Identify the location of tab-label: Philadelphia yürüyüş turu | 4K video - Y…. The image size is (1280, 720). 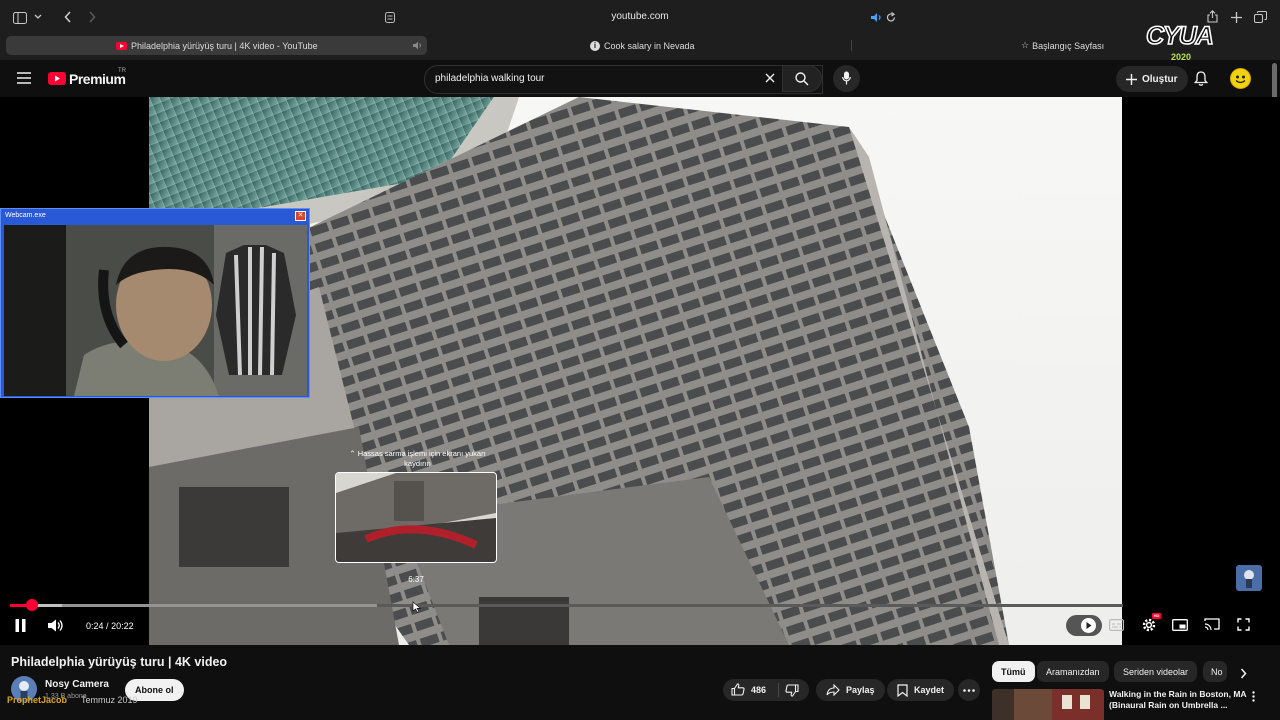
(224, 45).